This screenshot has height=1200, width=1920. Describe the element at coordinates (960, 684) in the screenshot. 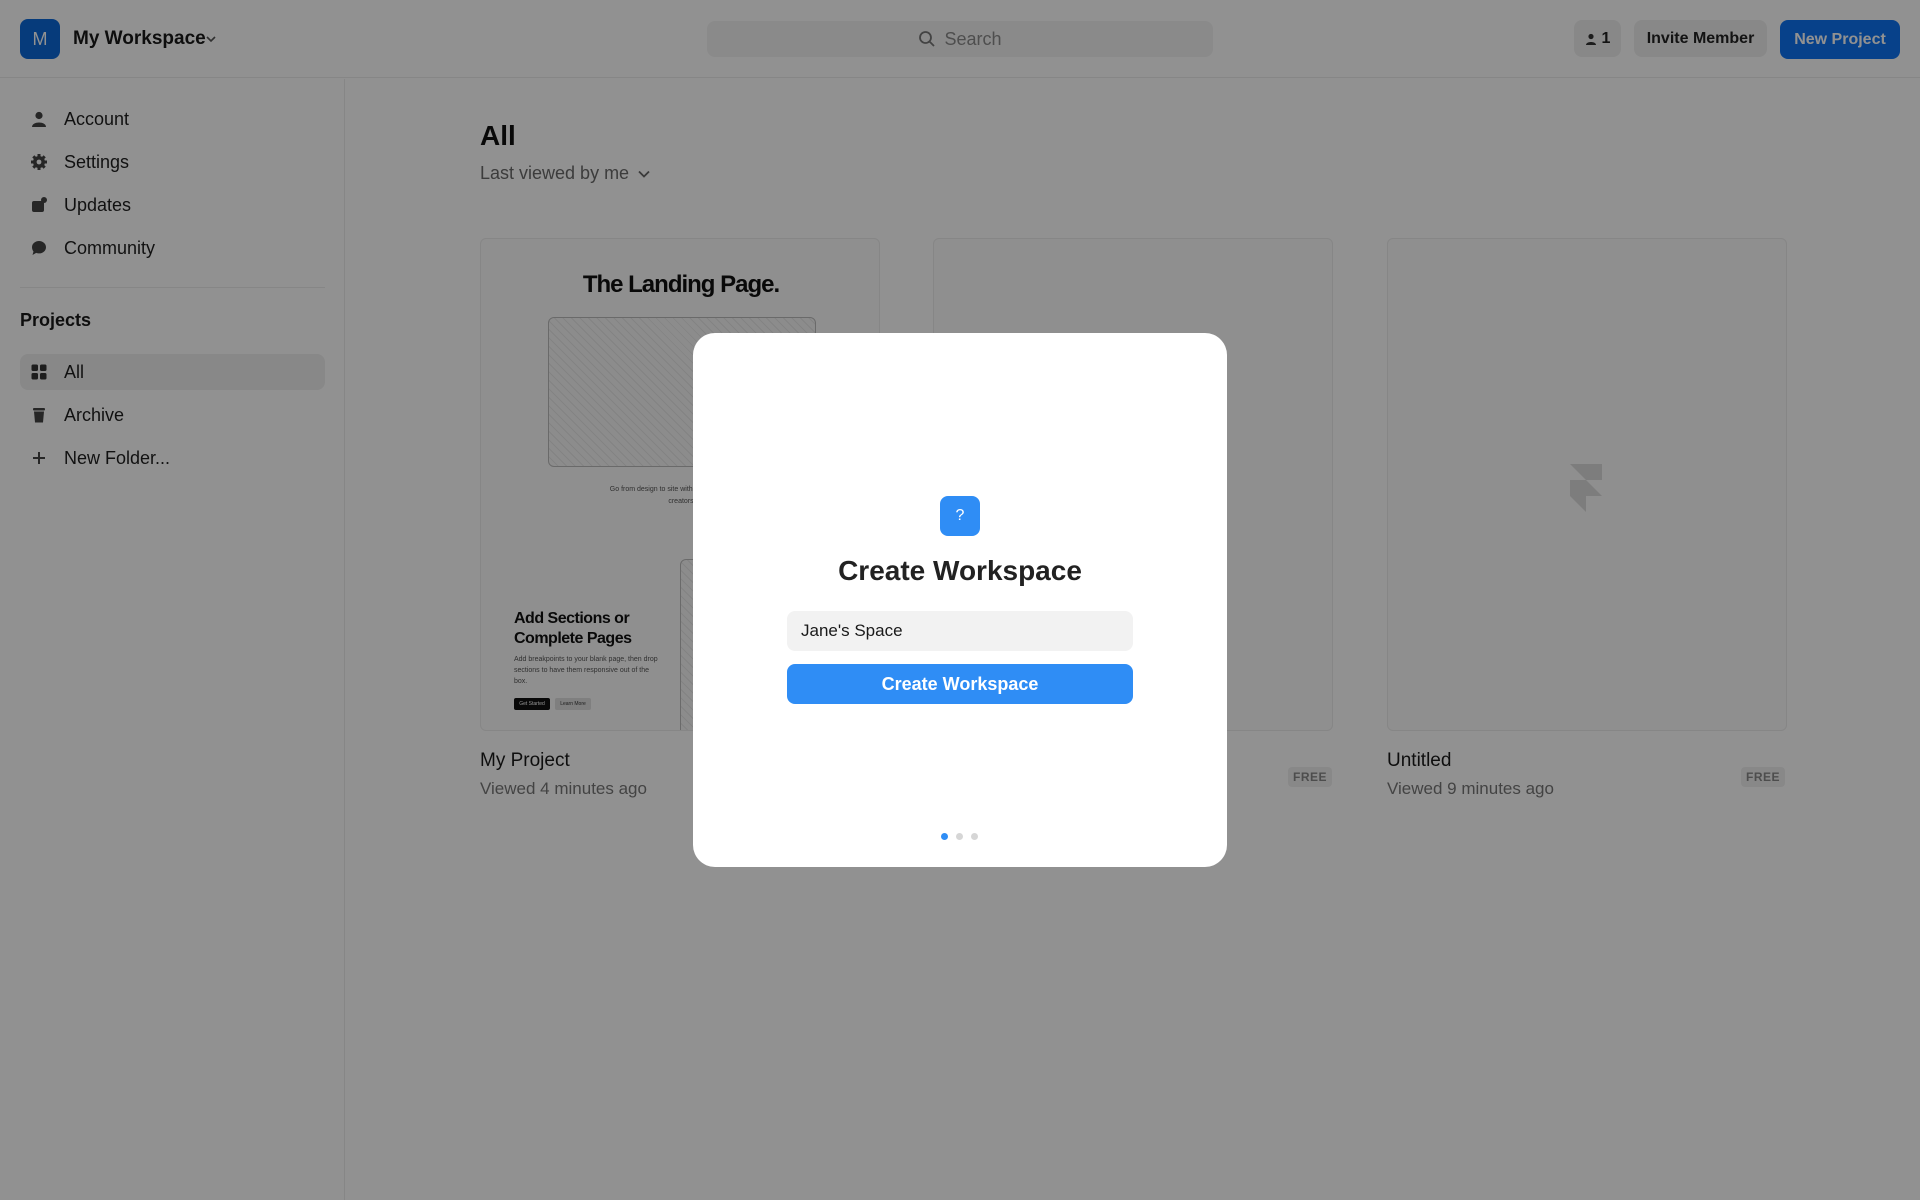

I see `create-workspace-button: Create Workspace` at that location.